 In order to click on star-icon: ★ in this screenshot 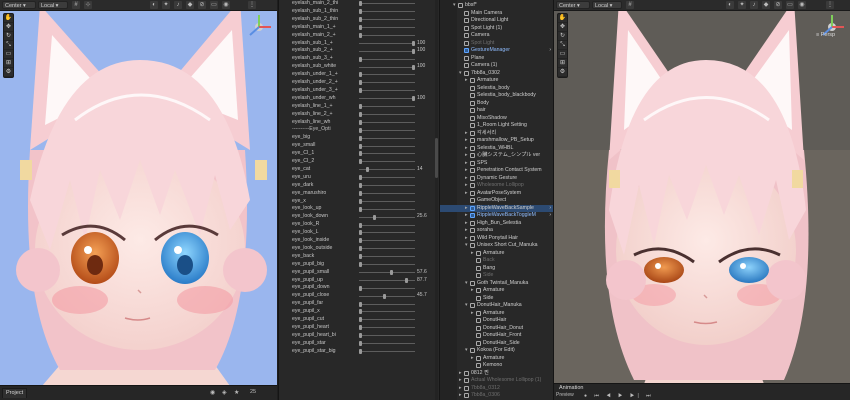, I will do `click(236, 392)`.